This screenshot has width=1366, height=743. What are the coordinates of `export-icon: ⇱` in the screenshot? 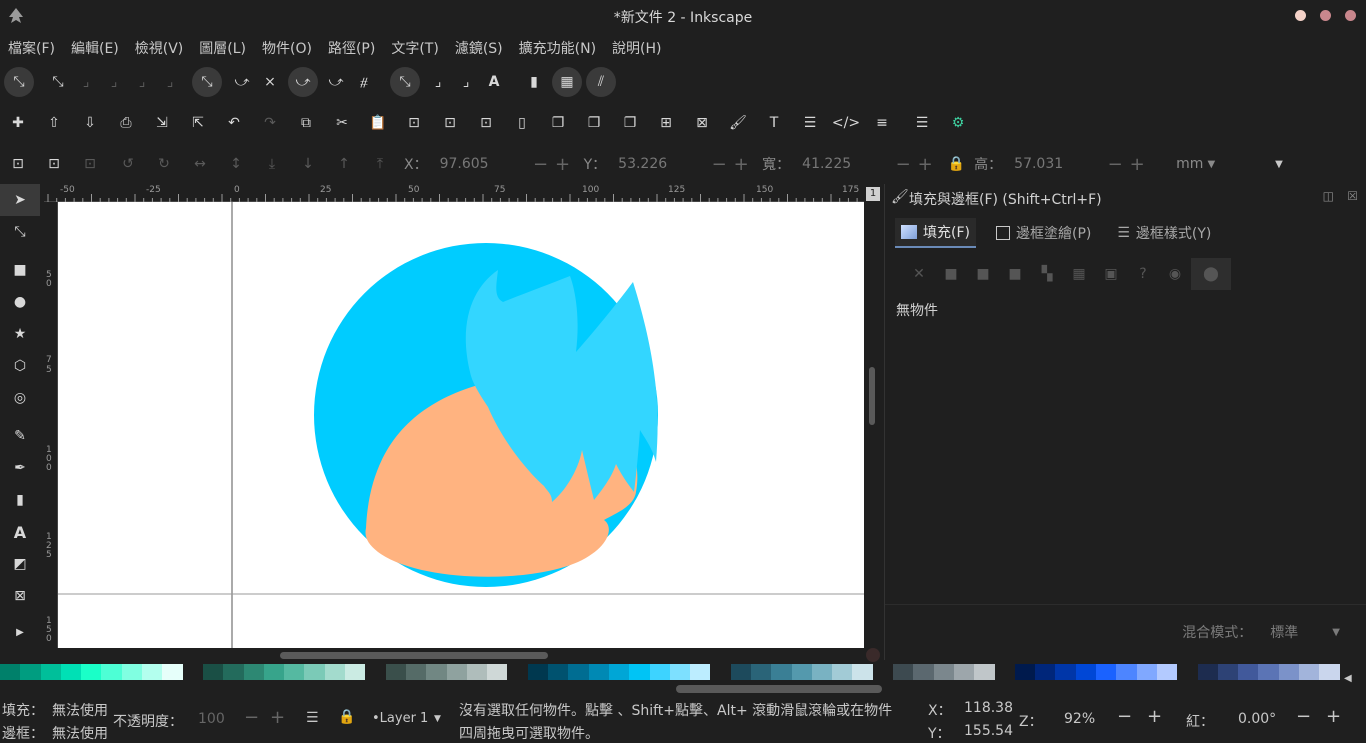 It's located at (198, 123).